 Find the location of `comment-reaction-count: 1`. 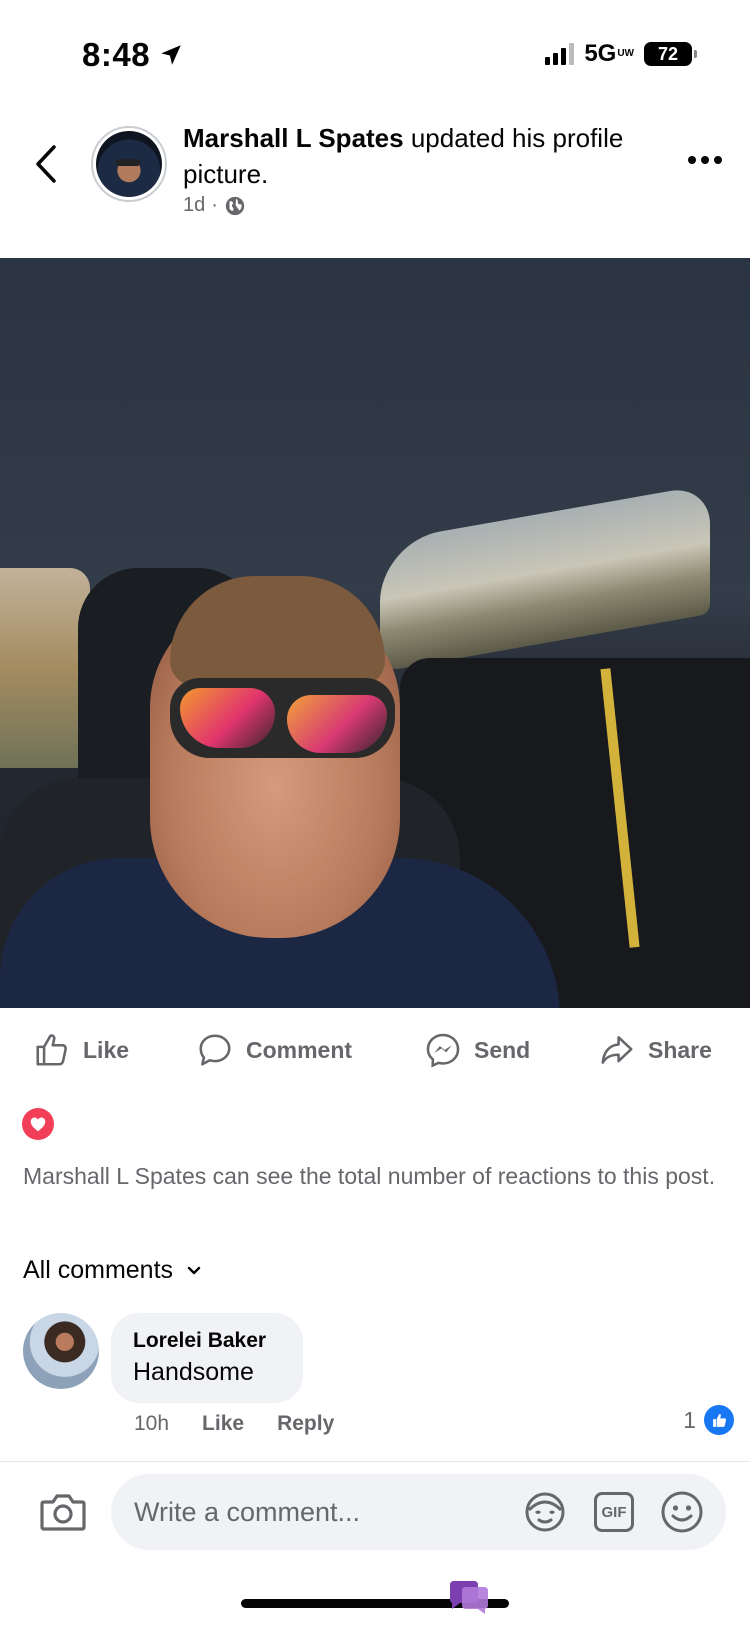

comment-reaction-count: 1 is located at coordinates (708, 1420).